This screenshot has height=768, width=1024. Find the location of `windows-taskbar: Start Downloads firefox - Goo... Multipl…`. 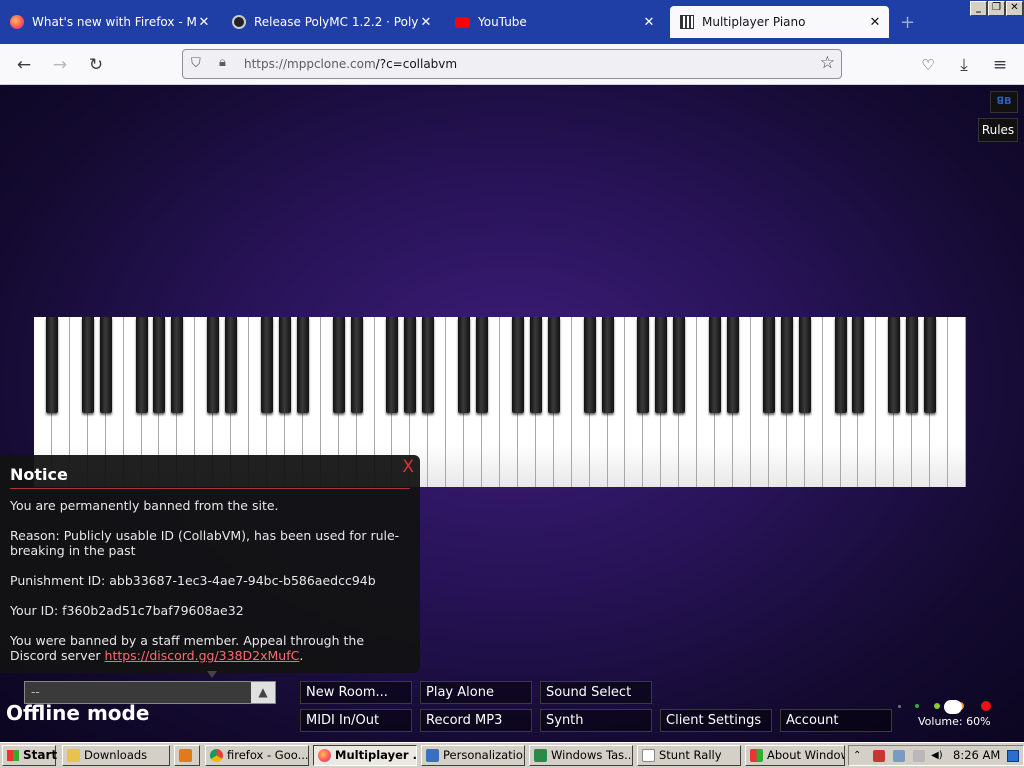

windows-taskbar: Start Downloads firefox - Goo... Multipl… is located at coordinates (512, 755).